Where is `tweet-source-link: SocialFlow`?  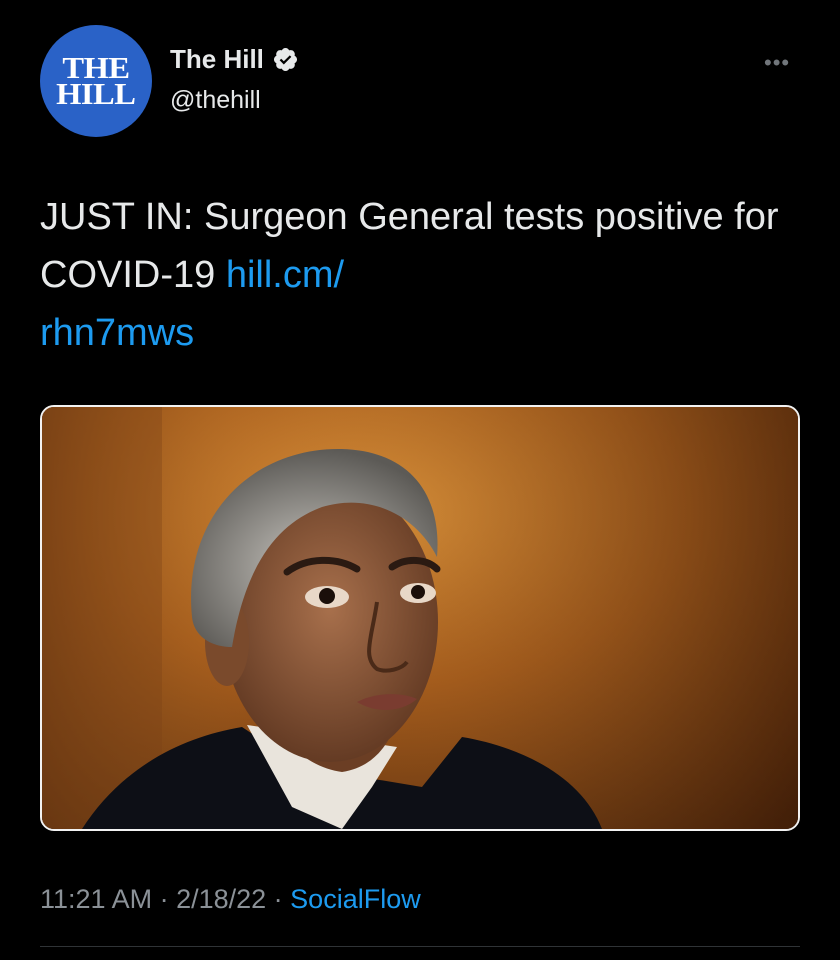 tweet-source-link: SocialFlow is located at coordinates (355, 899).